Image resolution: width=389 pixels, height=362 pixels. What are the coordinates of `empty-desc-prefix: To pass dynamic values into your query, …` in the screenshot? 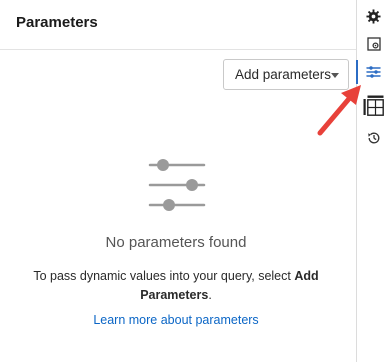 It's located at (164, 276).